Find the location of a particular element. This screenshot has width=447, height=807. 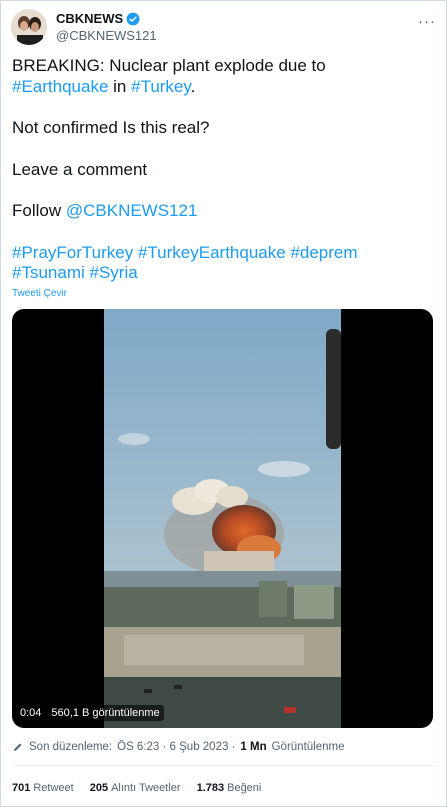

tweet-word-in: in is located at coordinates (120, 86).